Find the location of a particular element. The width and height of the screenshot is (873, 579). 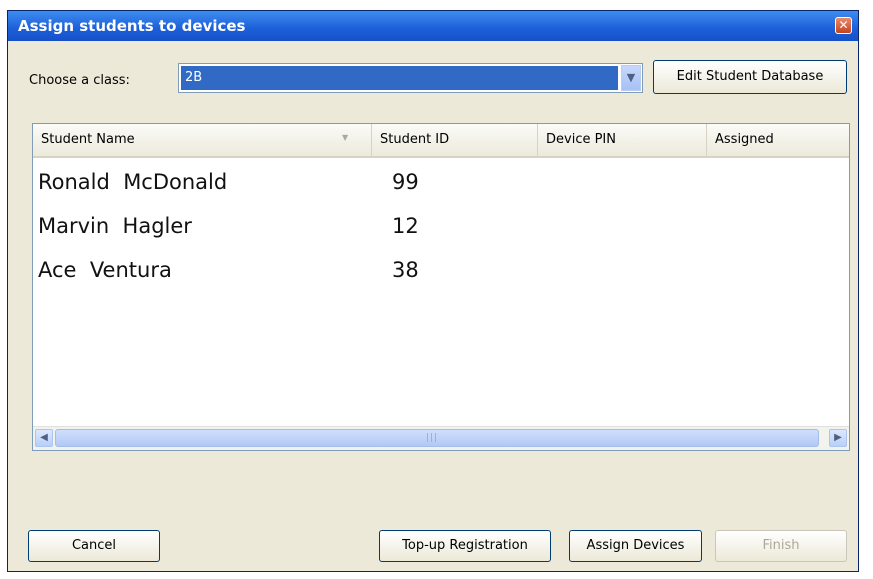

class-dropdown: 2B ▼ is located at coordinates (410, 78).